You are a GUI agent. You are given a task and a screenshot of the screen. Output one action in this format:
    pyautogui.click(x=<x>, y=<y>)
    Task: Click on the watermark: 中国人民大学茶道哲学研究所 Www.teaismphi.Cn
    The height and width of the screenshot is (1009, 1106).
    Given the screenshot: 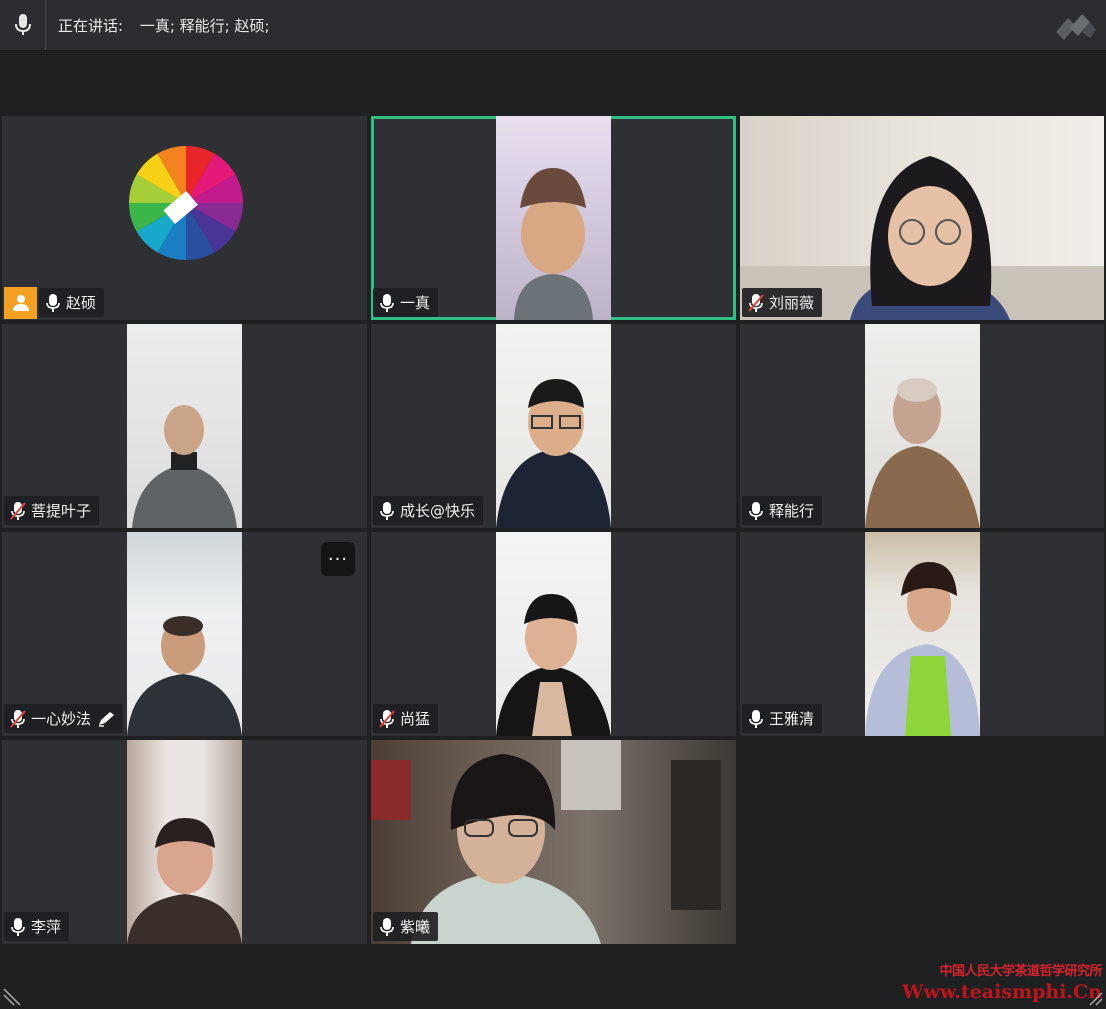 What is the action you would take?
    pyautogui.click(x=1002, y=981)
    